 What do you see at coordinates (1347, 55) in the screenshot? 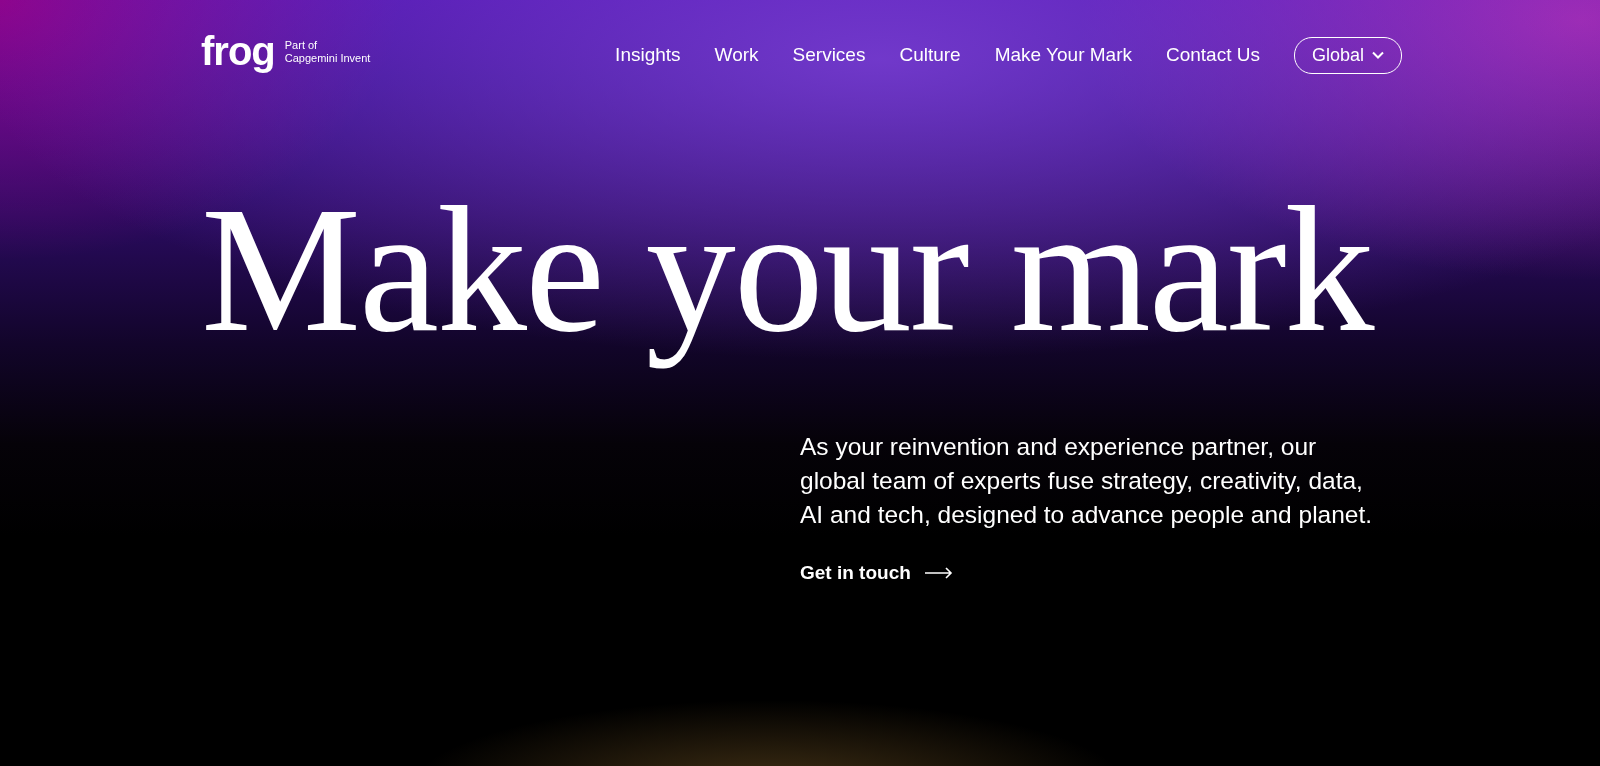
I see `region-dropdown: Global` at bounding box center [1347, 55].